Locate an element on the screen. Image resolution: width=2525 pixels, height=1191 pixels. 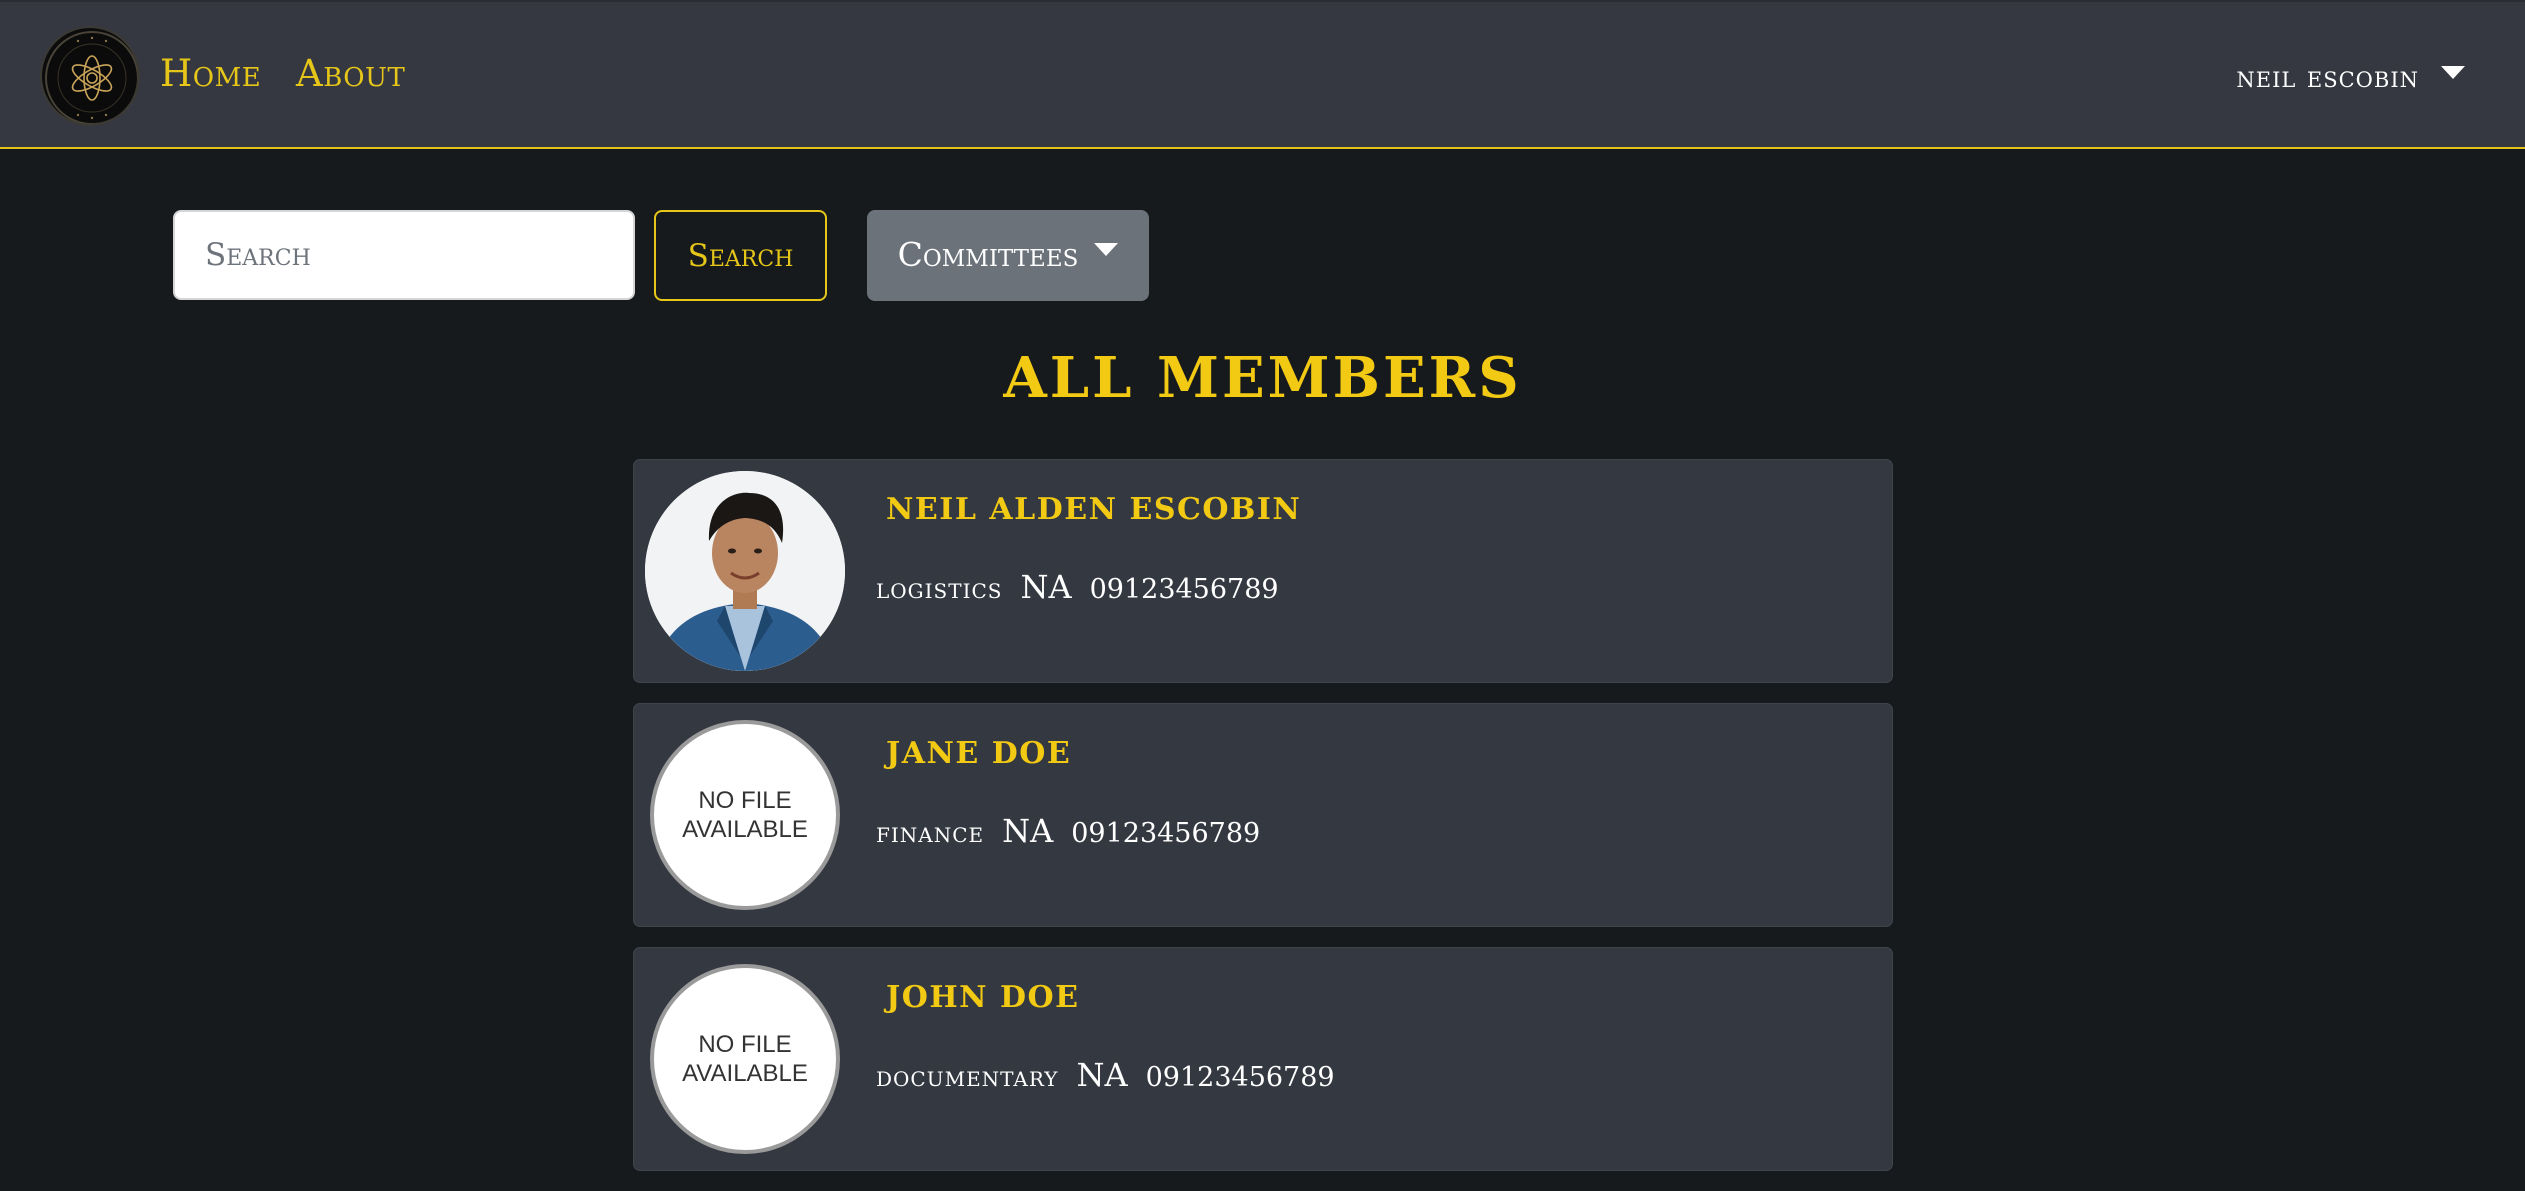
committees-dropdown-button: Committees is located at coordinates (1008, 255).